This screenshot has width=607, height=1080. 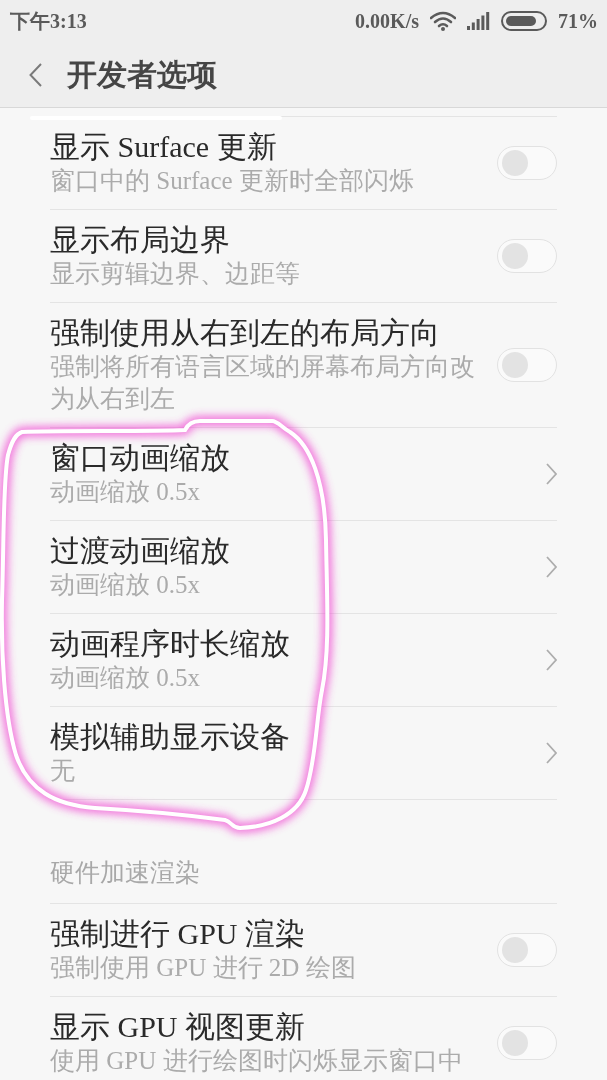 What do you see at coordinates (170, 644) in the screenshot?
I see `setting-title: 动画程序时长缩放` at bounding box center [170, 644].